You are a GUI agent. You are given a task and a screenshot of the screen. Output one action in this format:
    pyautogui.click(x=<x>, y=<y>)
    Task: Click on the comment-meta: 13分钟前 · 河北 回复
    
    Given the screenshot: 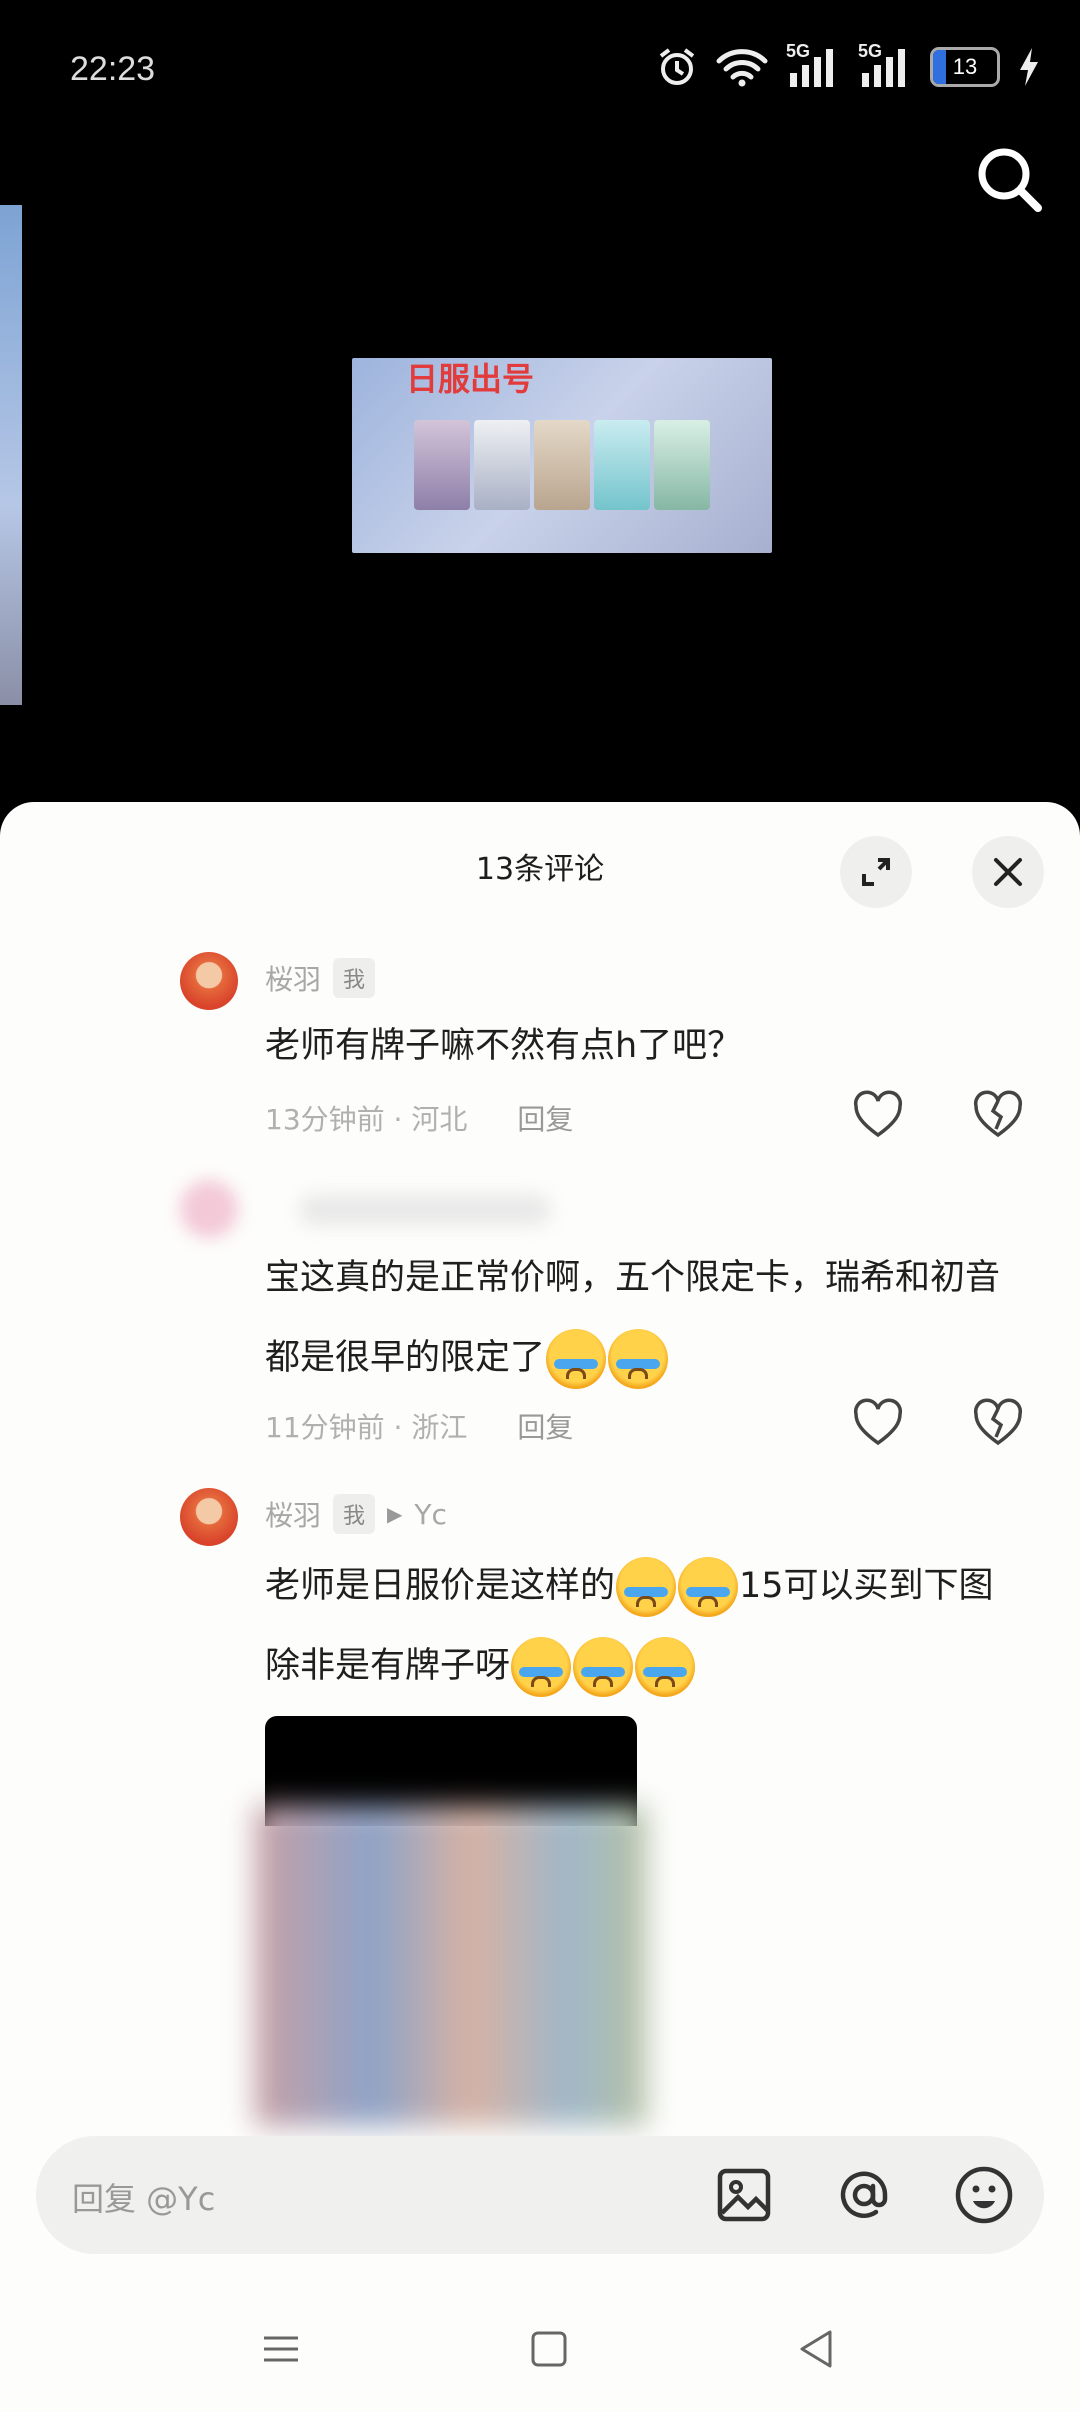 What is the action you would take?
    pyautogui.click(x=419, y=1118)
    